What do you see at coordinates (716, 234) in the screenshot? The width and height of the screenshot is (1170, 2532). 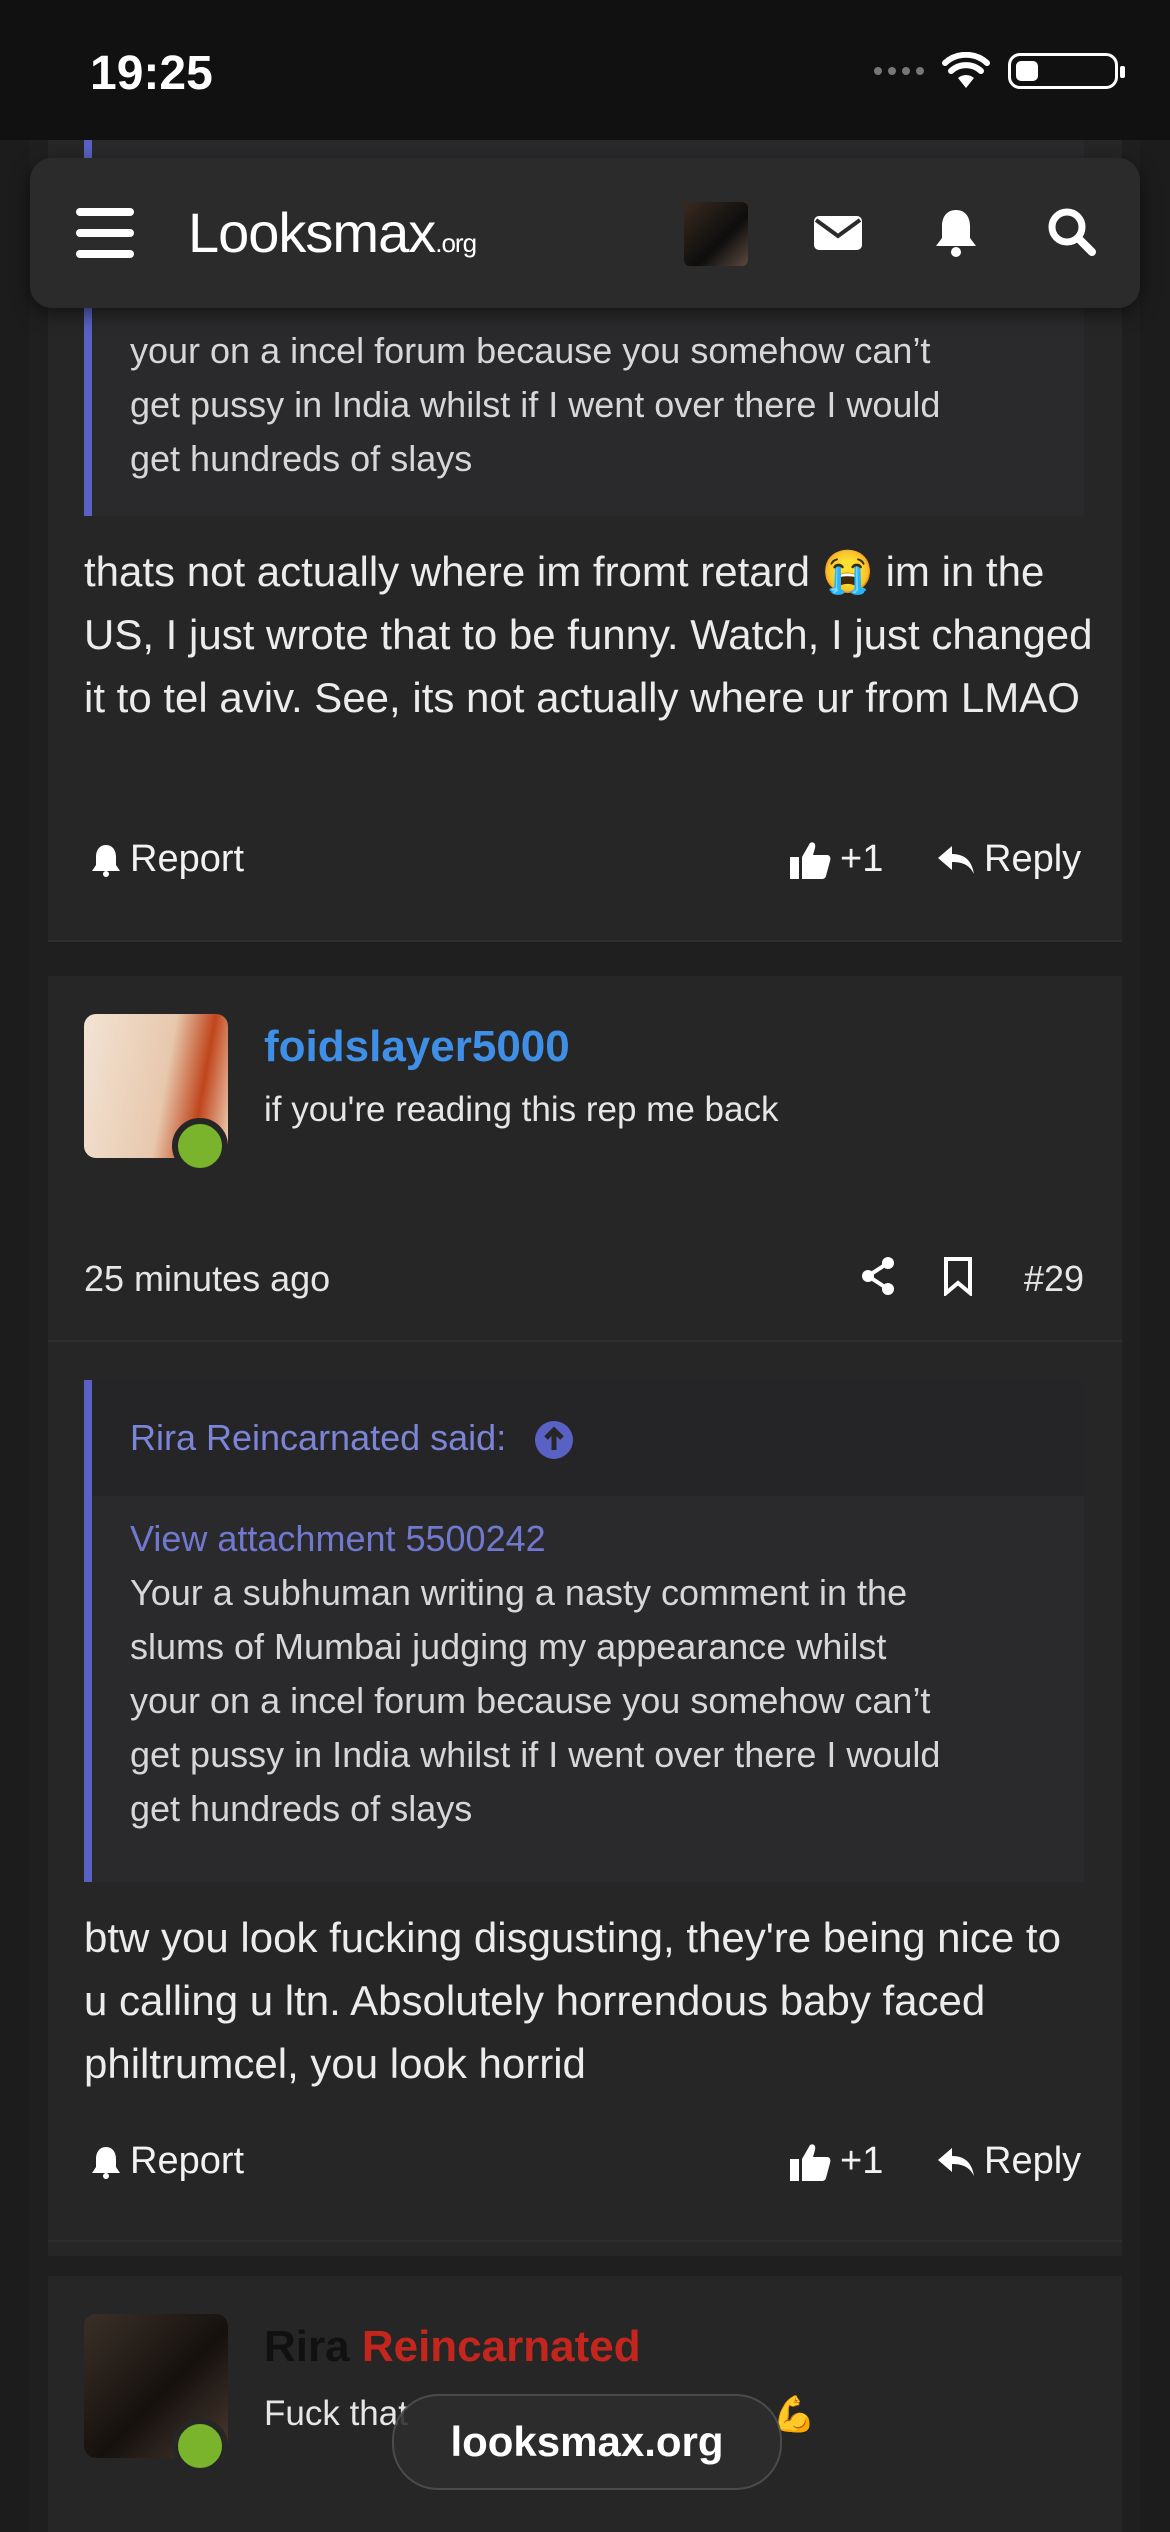 I see `account-avatar` at bounding box center [716, 234].